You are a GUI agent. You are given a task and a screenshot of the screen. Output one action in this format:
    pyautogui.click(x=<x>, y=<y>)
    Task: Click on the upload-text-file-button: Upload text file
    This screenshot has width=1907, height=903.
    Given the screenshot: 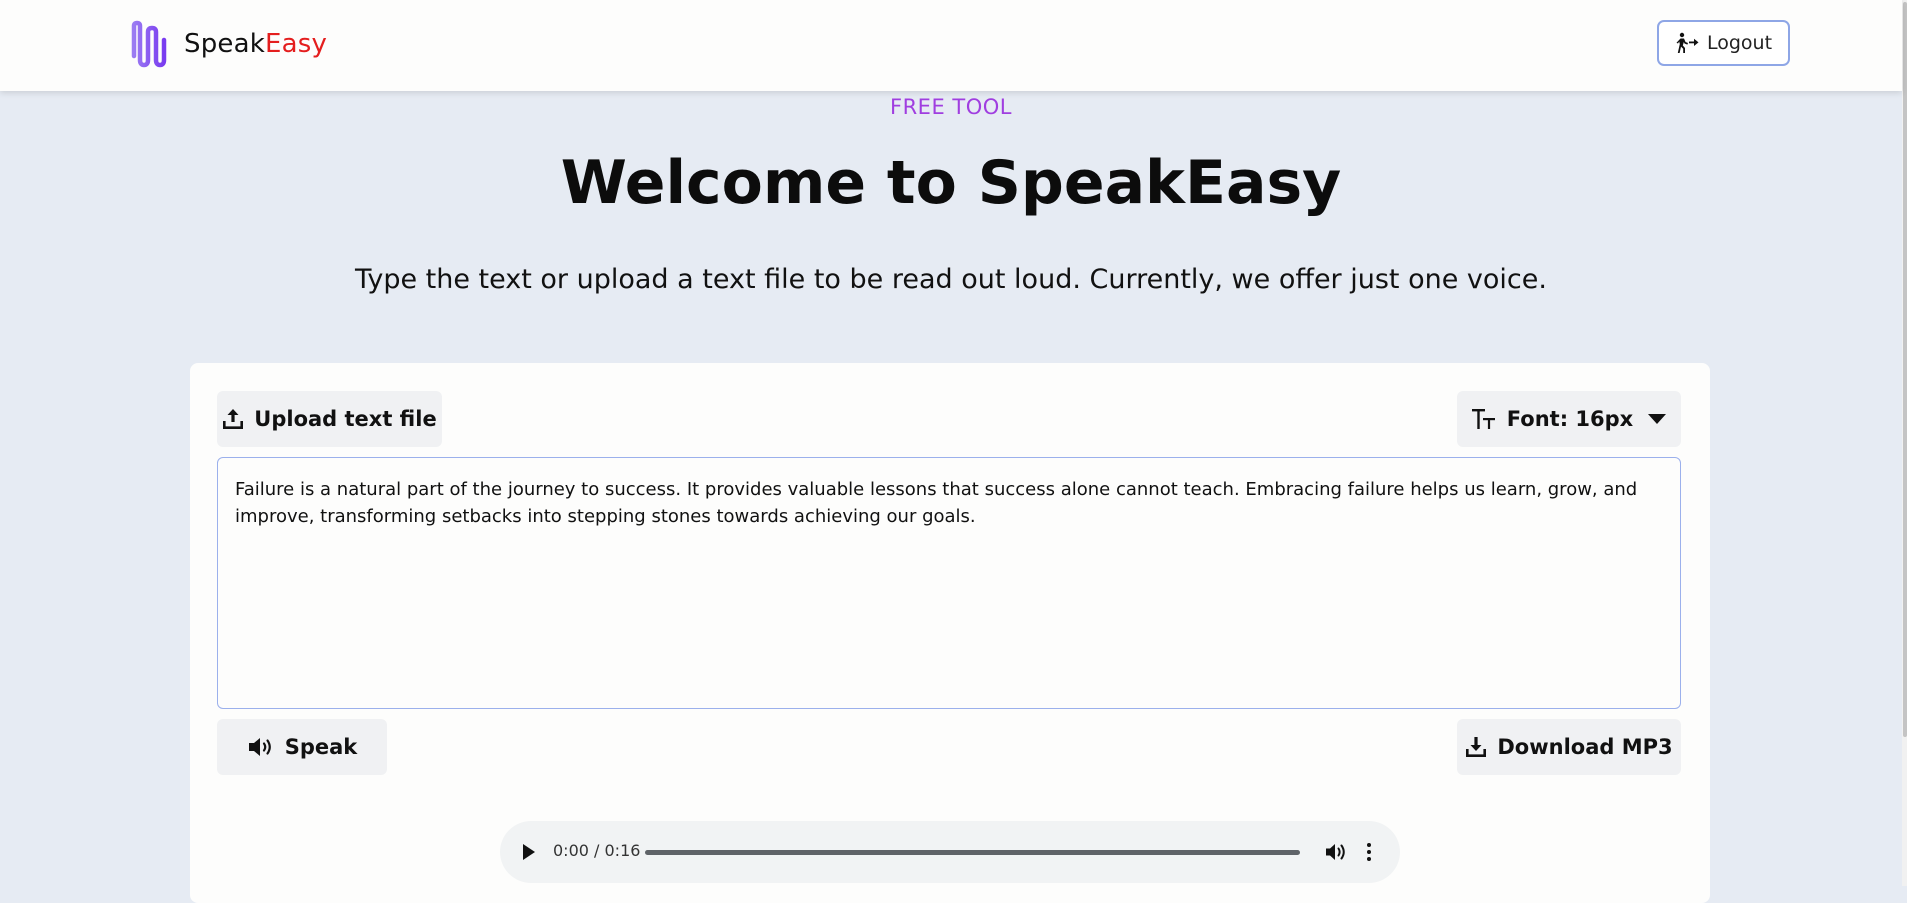 What is the action you would take?
    pyautogui.click(x=329, y=419)
    